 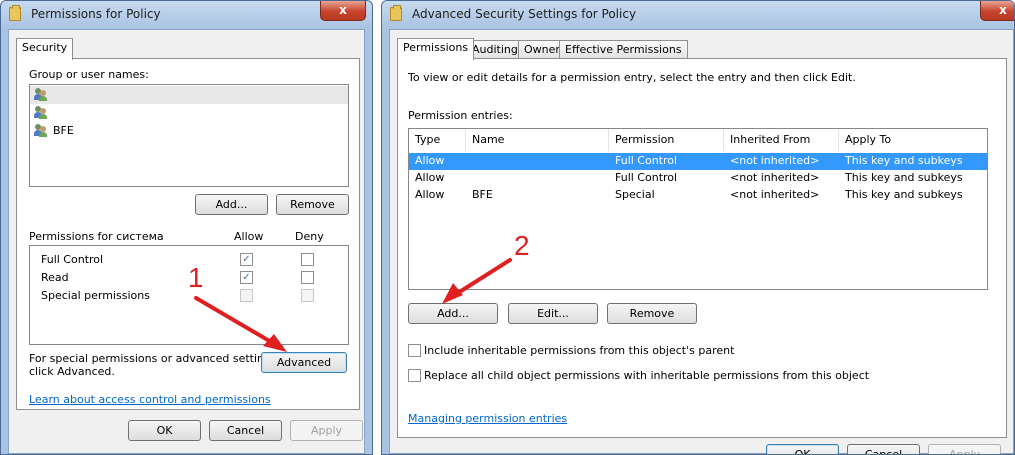 I want to click on annotation-arrows, so click(x=353, y=305).